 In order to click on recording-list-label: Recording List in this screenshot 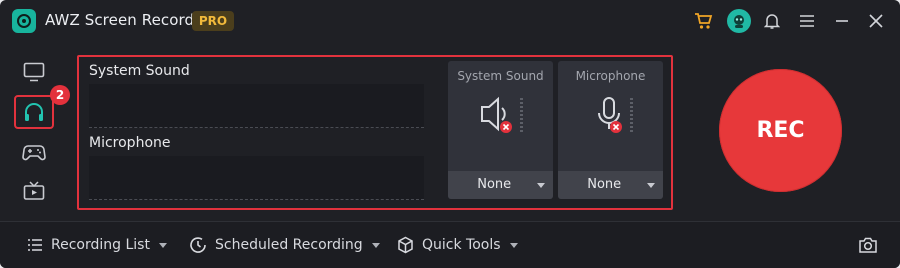, I will do `click(100, 245)`.